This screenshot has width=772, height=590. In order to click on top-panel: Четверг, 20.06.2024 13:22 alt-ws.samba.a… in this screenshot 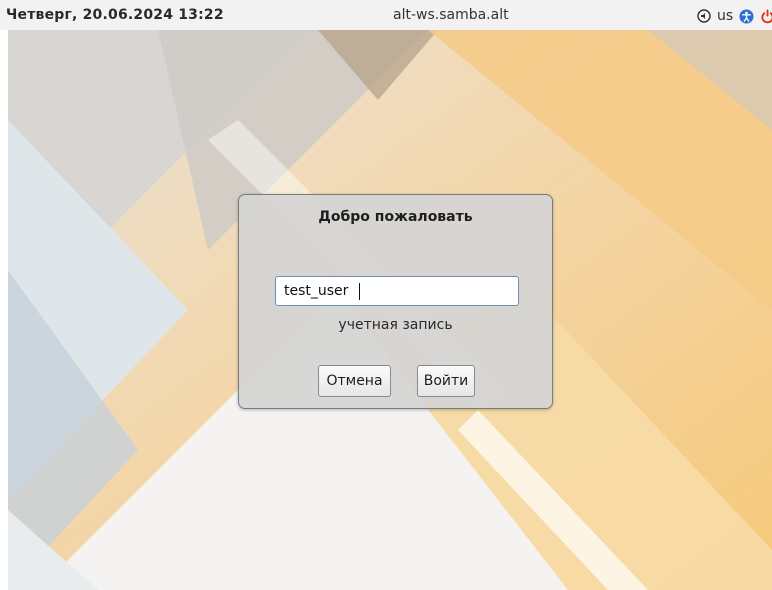, I will do `click(386, 15)`.